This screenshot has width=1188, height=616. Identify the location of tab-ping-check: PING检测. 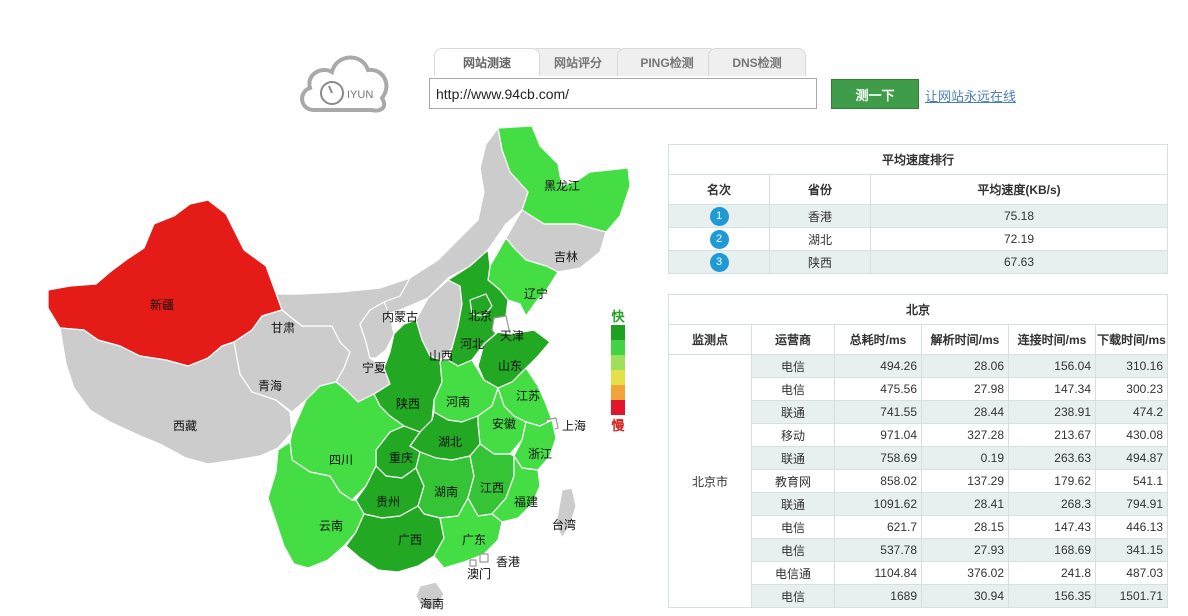
(667, 62).